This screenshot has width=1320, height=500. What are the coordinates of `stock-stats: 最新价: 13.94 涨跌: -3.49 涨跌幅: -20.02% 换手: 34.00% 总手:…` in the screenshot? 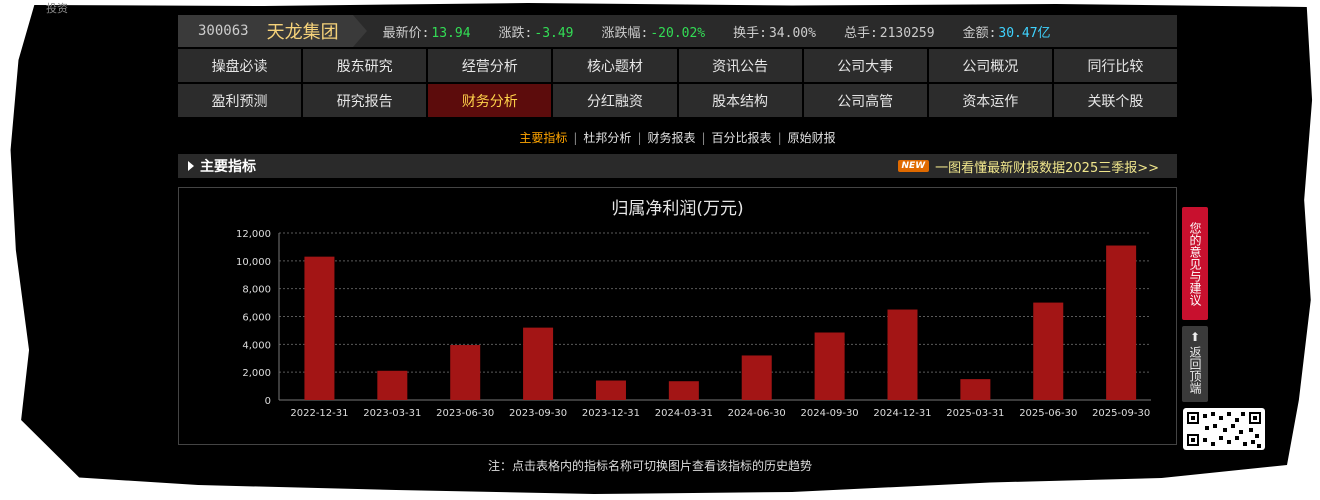 It's located at (731, 31).